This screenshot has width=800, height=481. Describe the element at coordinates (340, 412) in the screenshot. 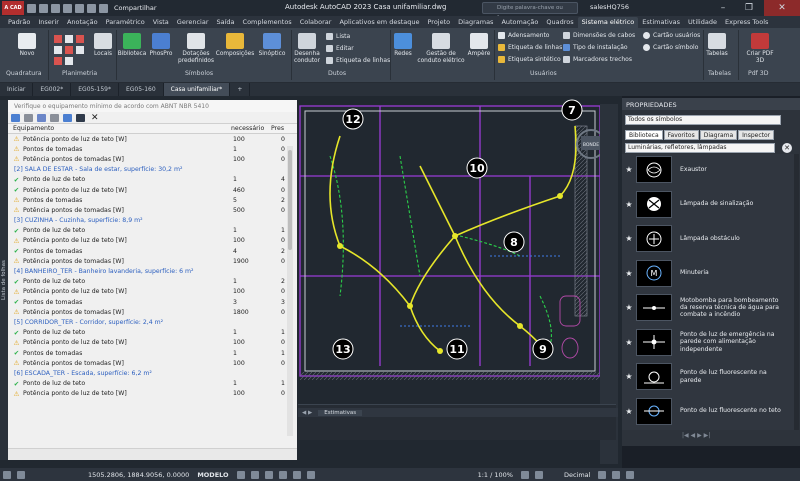

I see `layout-tab-estimativas: Estimativas` at that location.